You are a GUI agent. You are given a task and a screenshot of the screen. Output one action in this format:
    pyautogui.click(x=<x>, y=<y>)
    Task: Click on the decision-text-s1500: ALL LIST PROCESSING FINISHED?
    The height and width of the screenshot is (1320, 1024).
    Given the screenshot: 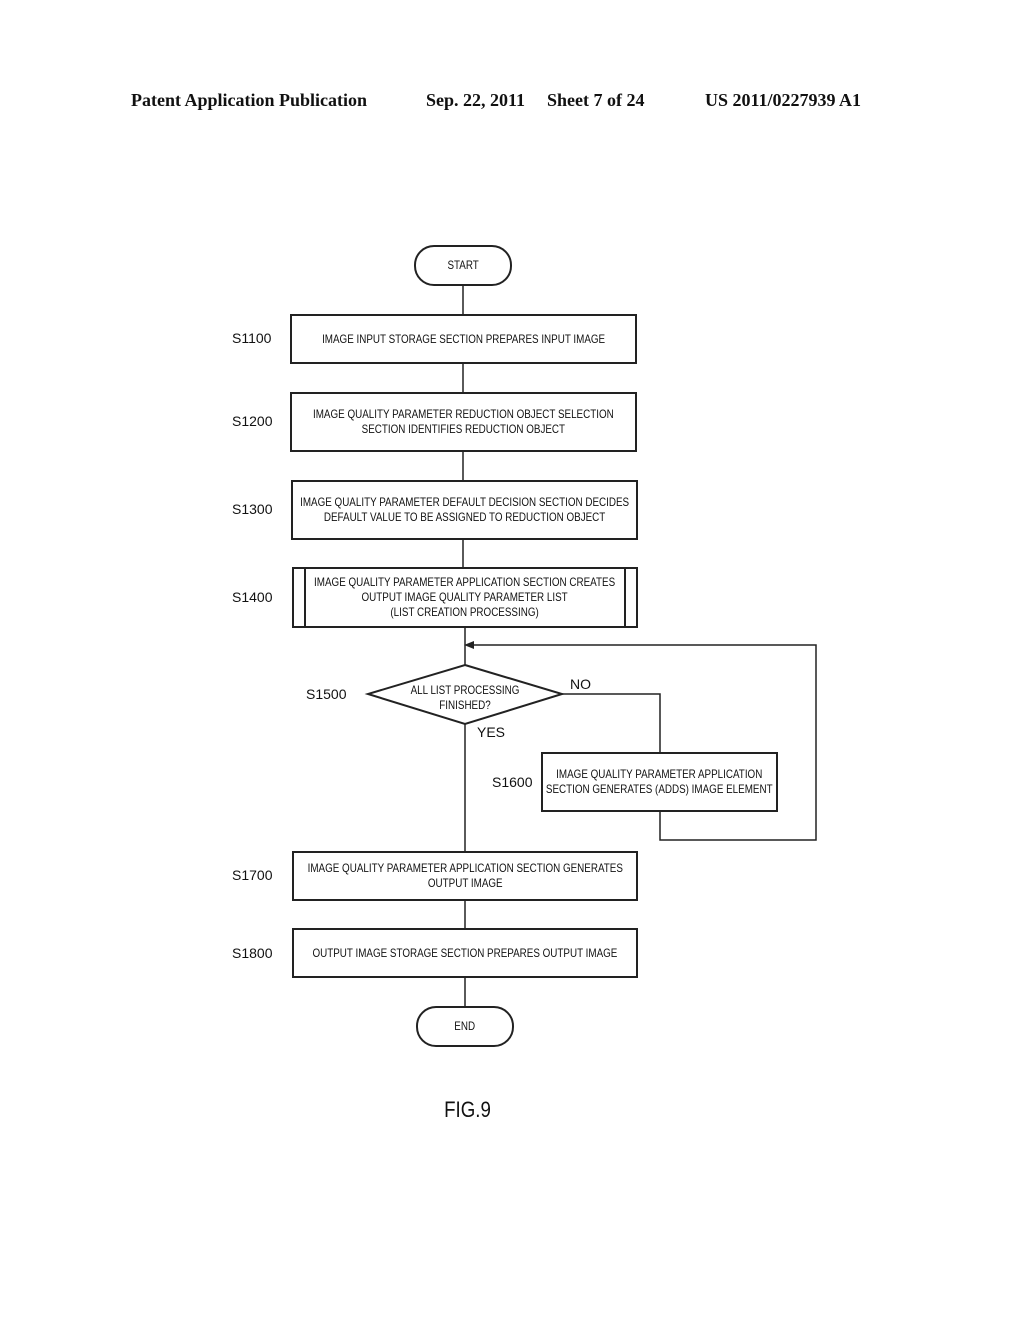 What is the action you would take?
    pyautogui.click(x=465, y=697)
    